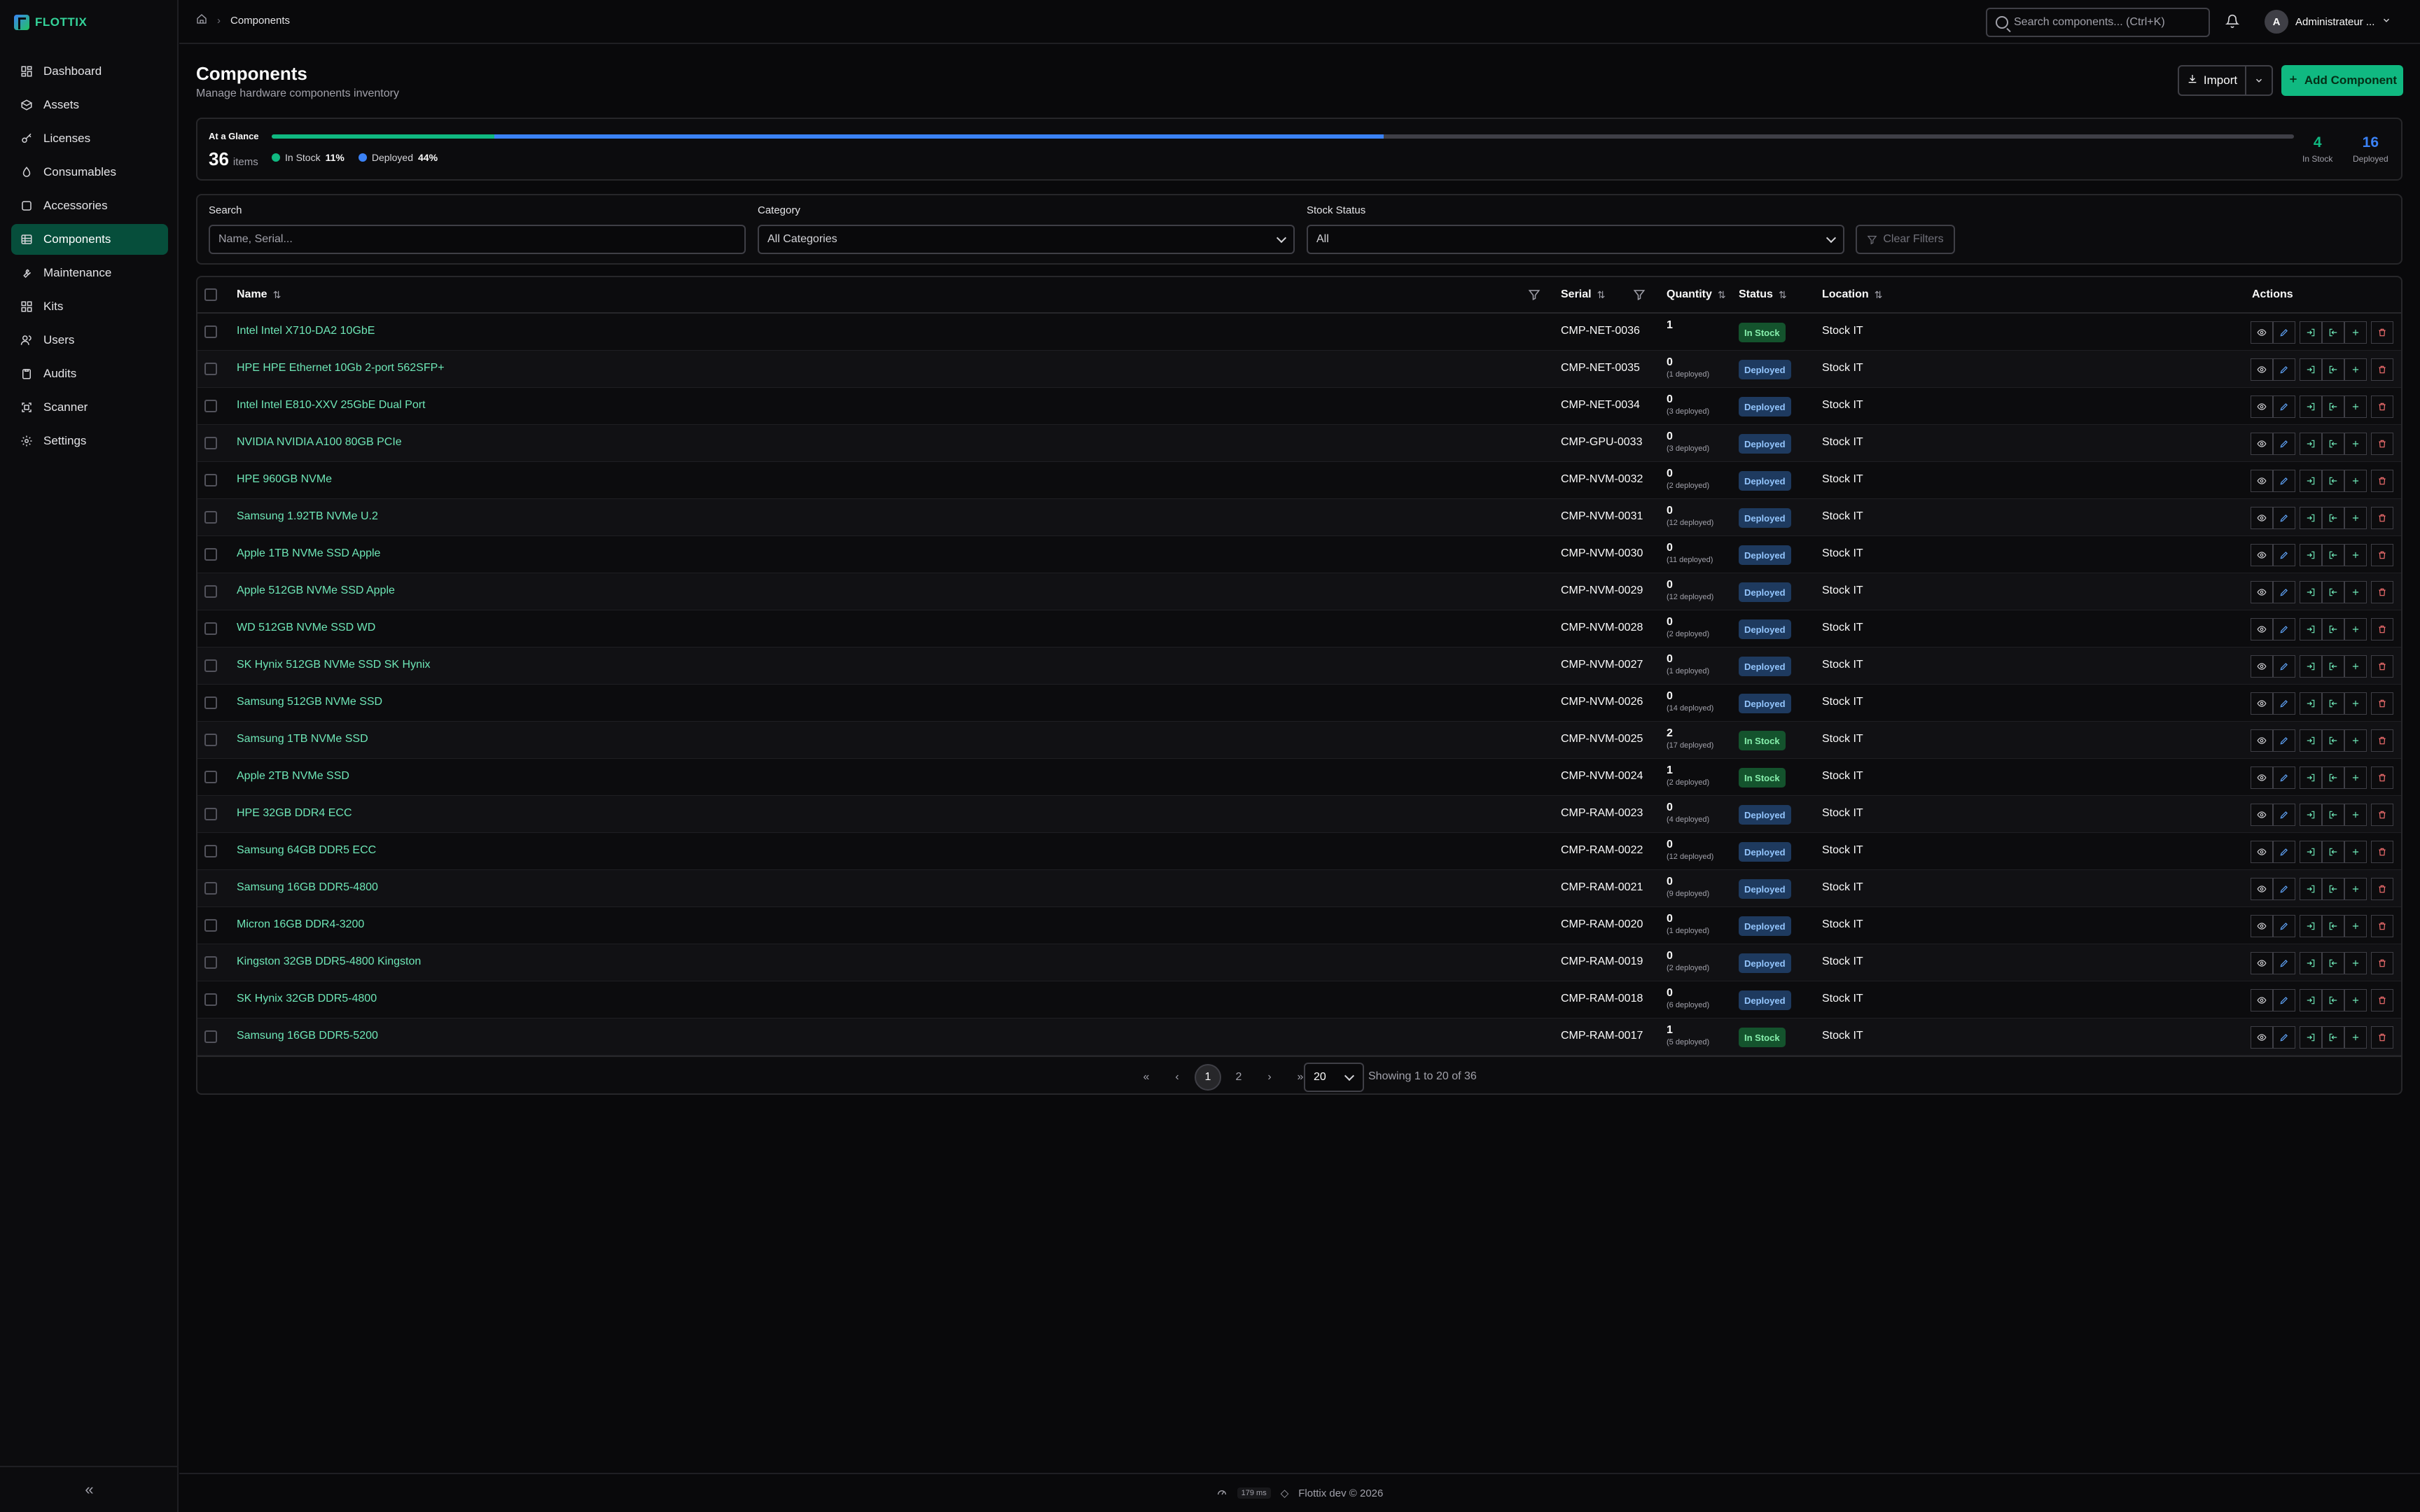 This screenshot has height=1512, width=2420. Describe the element at coordinates (210, 294) in the screenshot. I see `select-all-checkbox` at that location.